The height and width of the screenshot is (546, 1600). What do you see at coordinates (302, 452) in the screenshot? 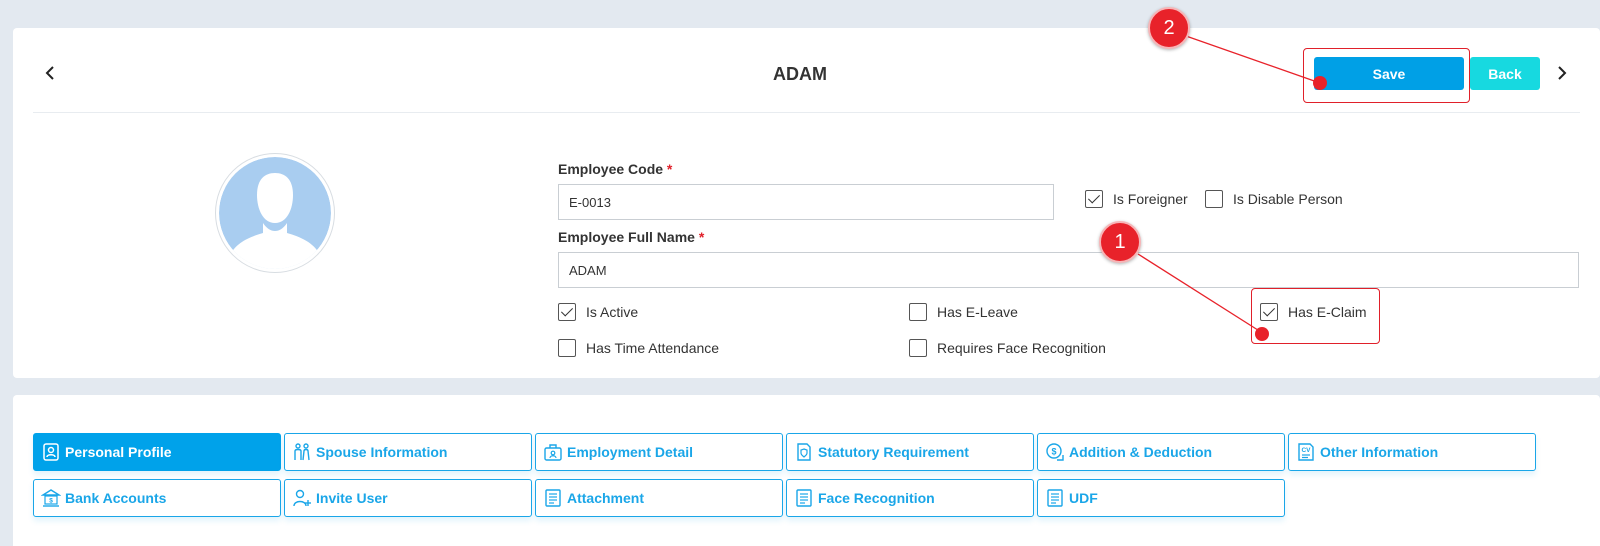
I see `couple-icon` at bounding box center [302, 452].